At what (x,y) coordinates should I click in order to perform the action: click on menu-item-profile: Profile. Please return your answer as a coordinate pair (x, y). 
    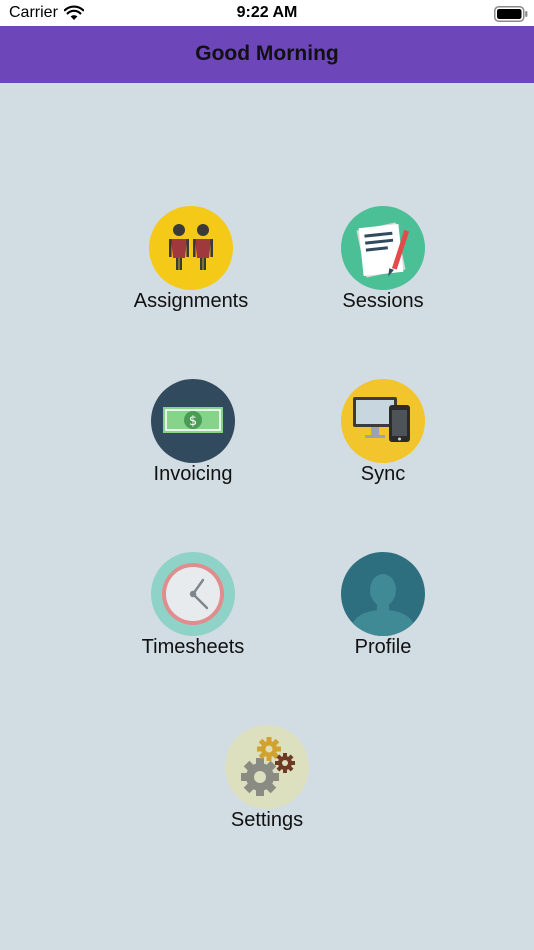
    Looking at the image, I should click on (383, 610).